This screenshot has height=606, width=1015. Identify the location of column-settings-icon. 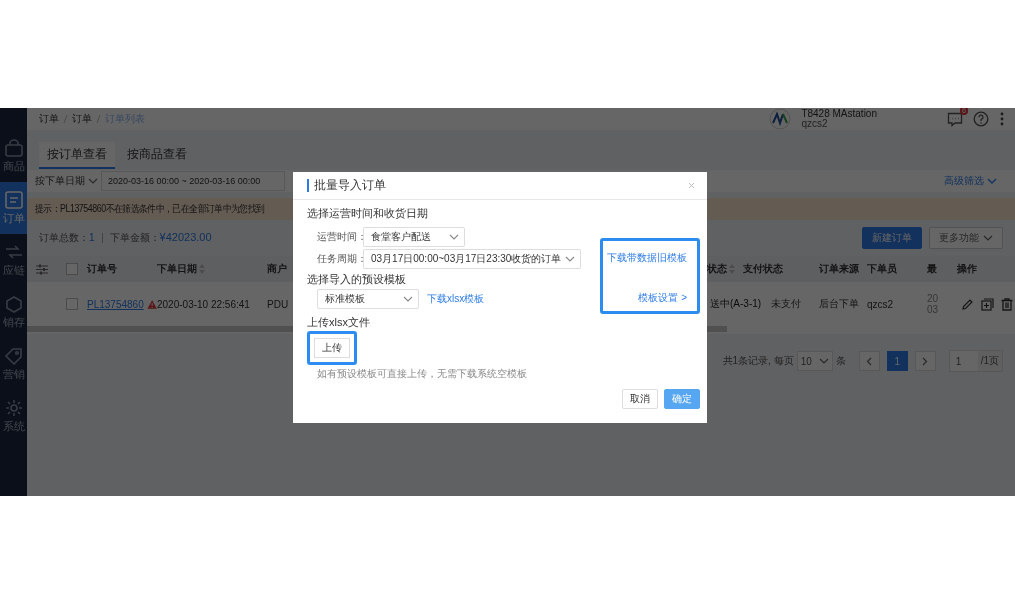
(42, 269).